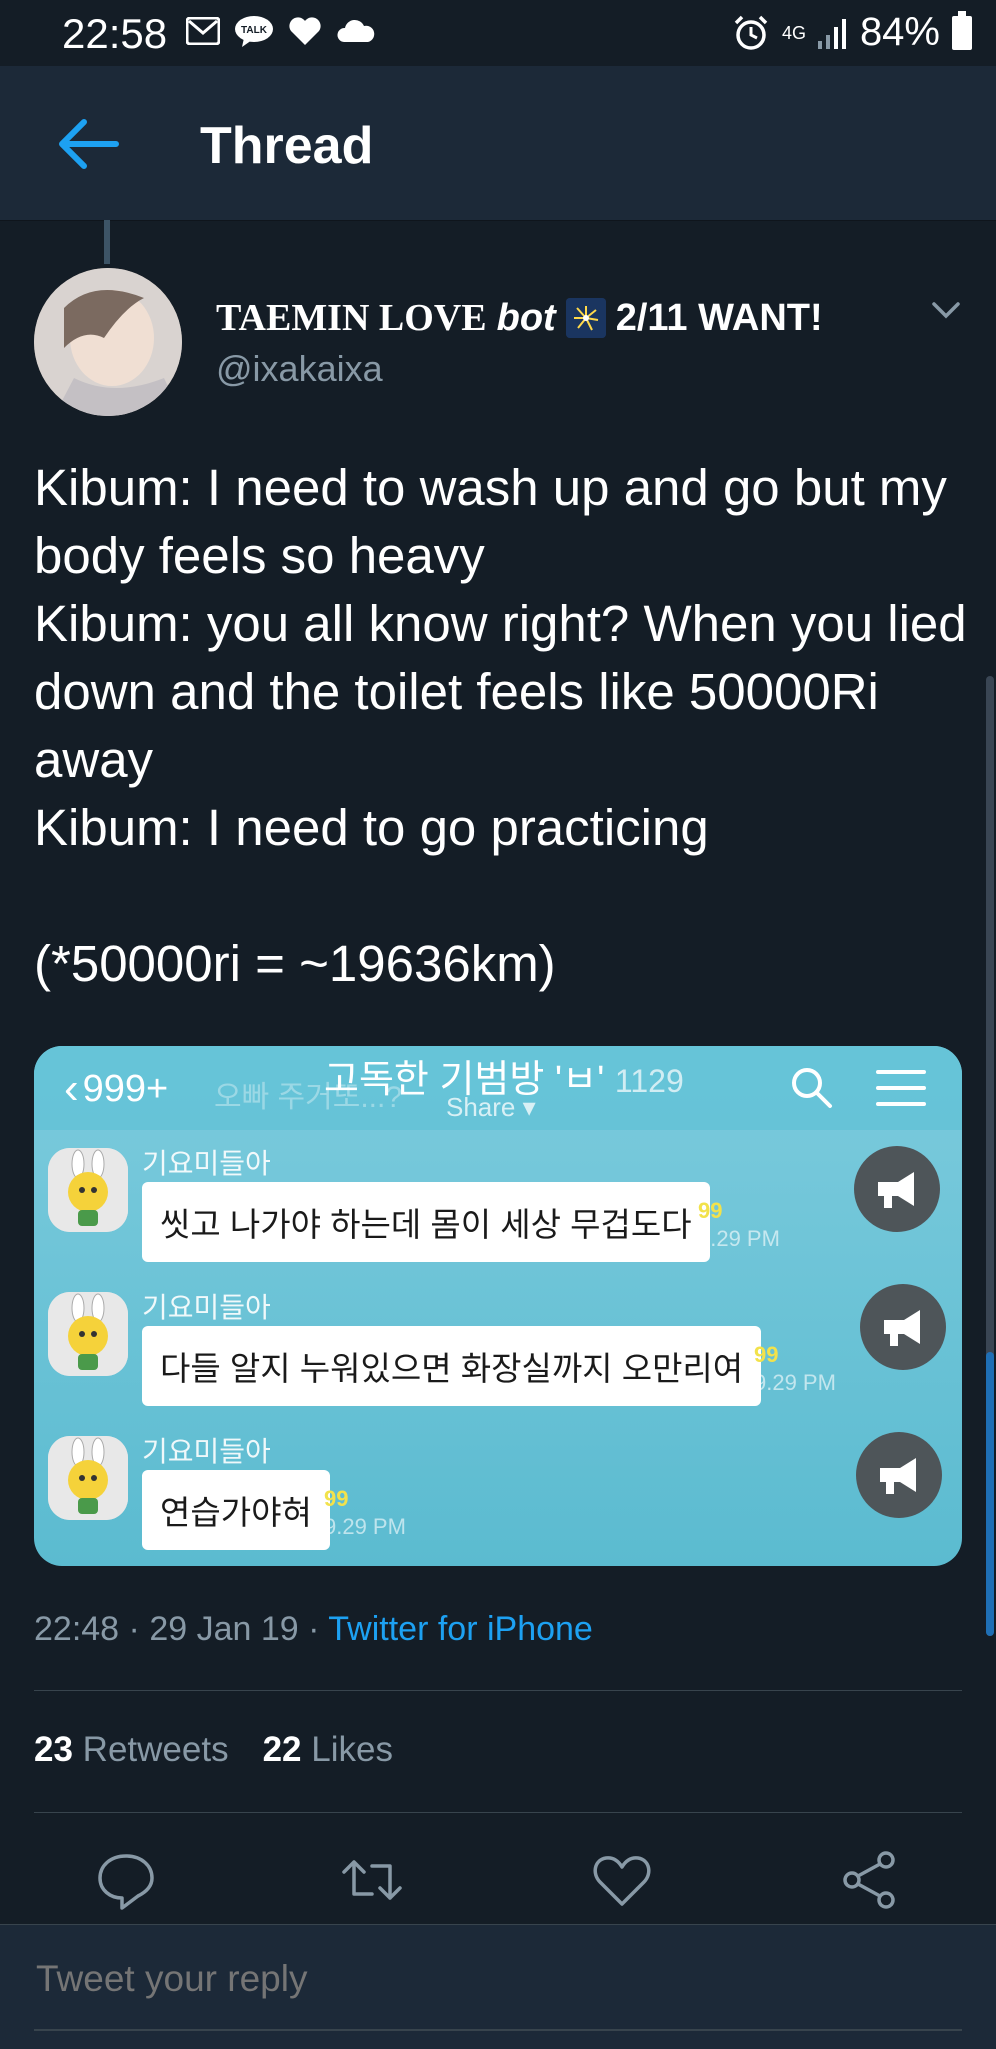 This screenshot has width=996, height=2049. What do you see at coordinates (852, 32) in the screenshot?
I see `status-right: 4G 84%` at bounding box center [852, 32].